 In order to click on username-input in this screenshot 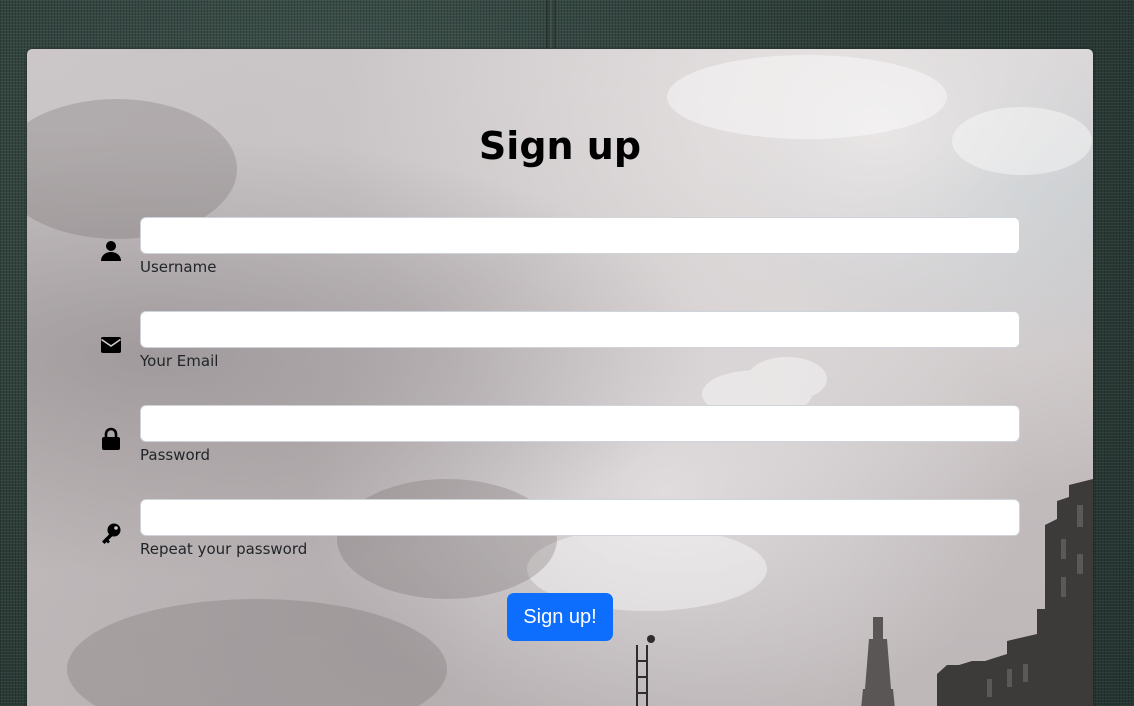, I will do `click(580, 235)`.